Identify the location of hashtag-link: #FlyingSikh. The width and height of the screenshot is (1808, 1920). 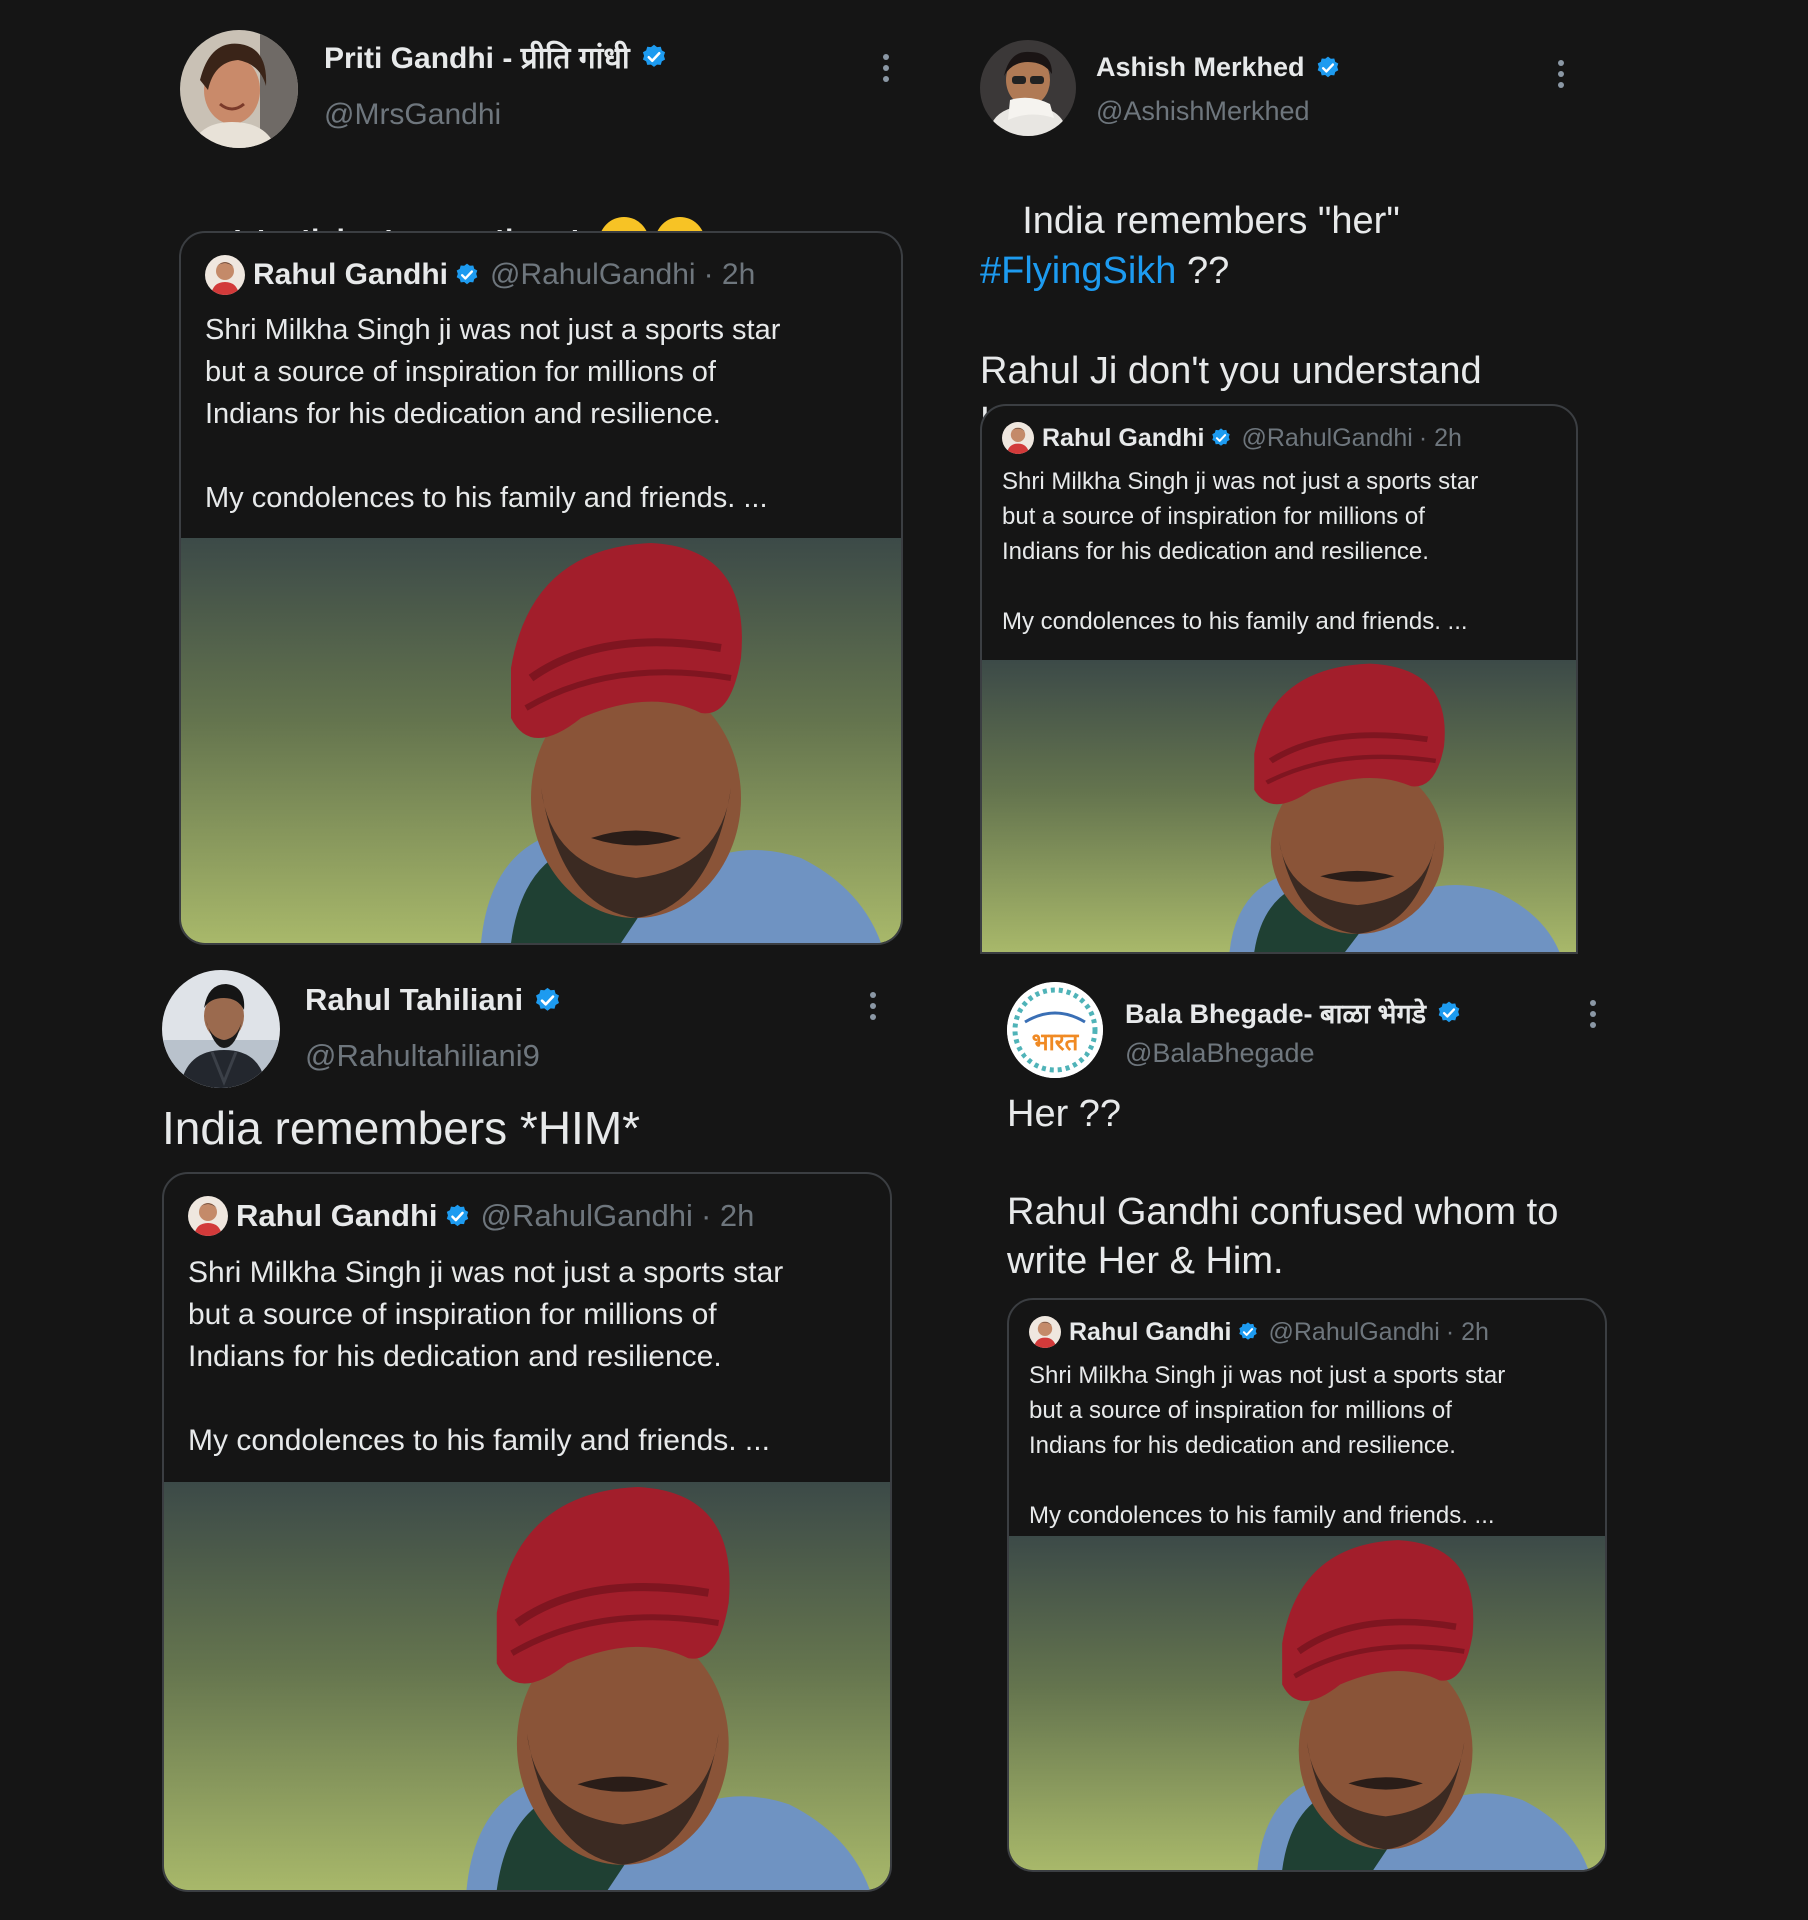
(1078, 271).